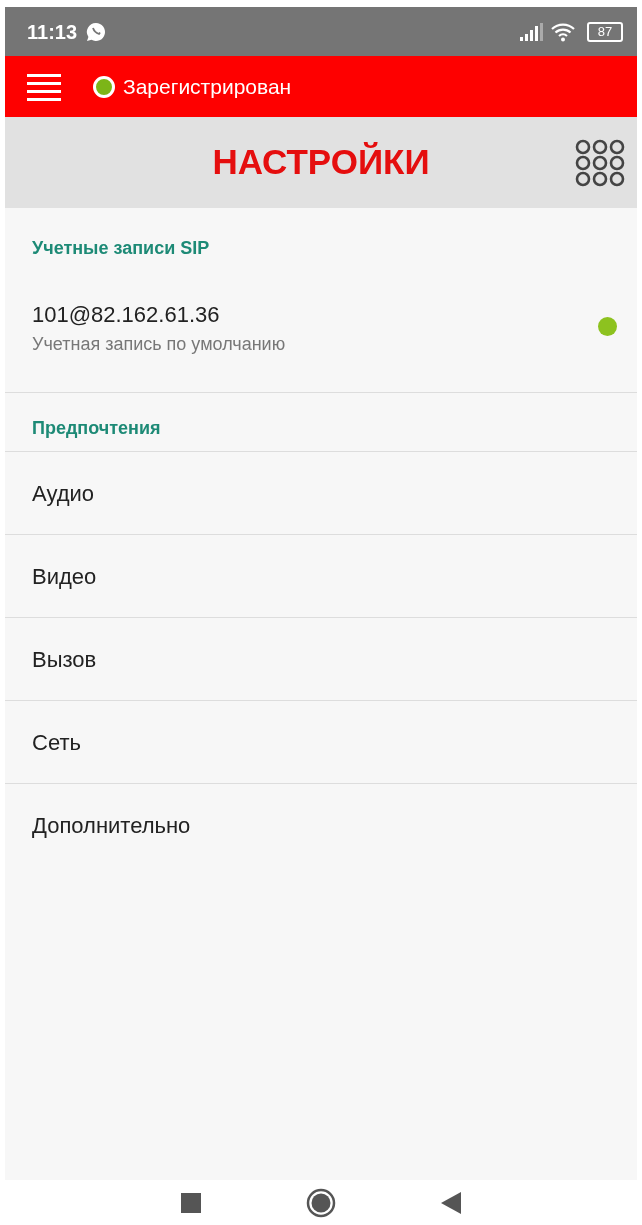  What do you see at coordinates (321, 658) in the screenshot?
I see `menu-item: Вызов` at bounding box center [321, 658].